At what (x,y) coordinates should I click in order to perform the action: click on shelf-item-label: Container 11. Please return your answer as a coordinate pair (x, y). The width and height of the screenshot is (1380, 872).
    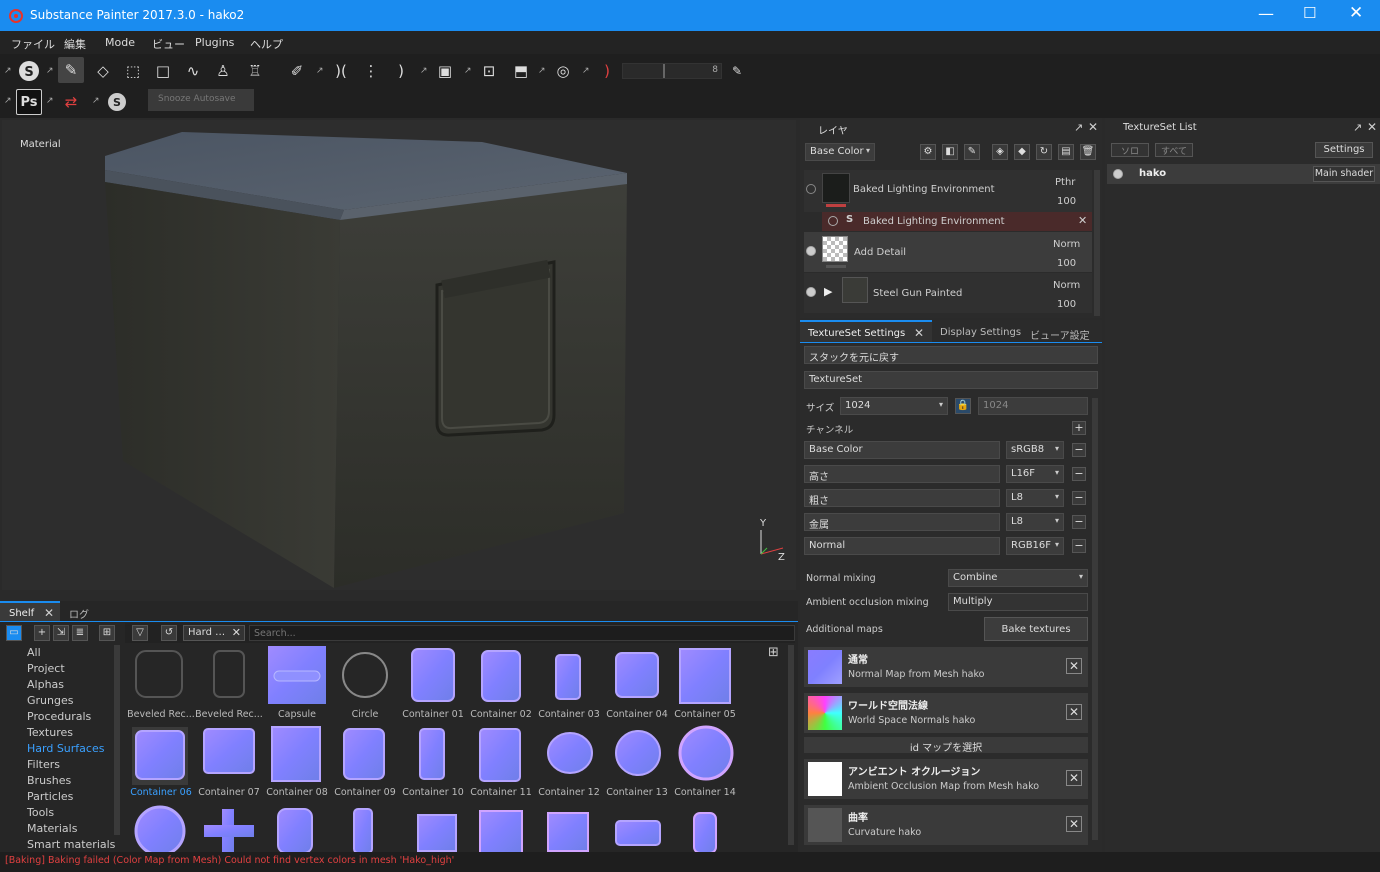
    Looking at the image, I should click on (501, 792).